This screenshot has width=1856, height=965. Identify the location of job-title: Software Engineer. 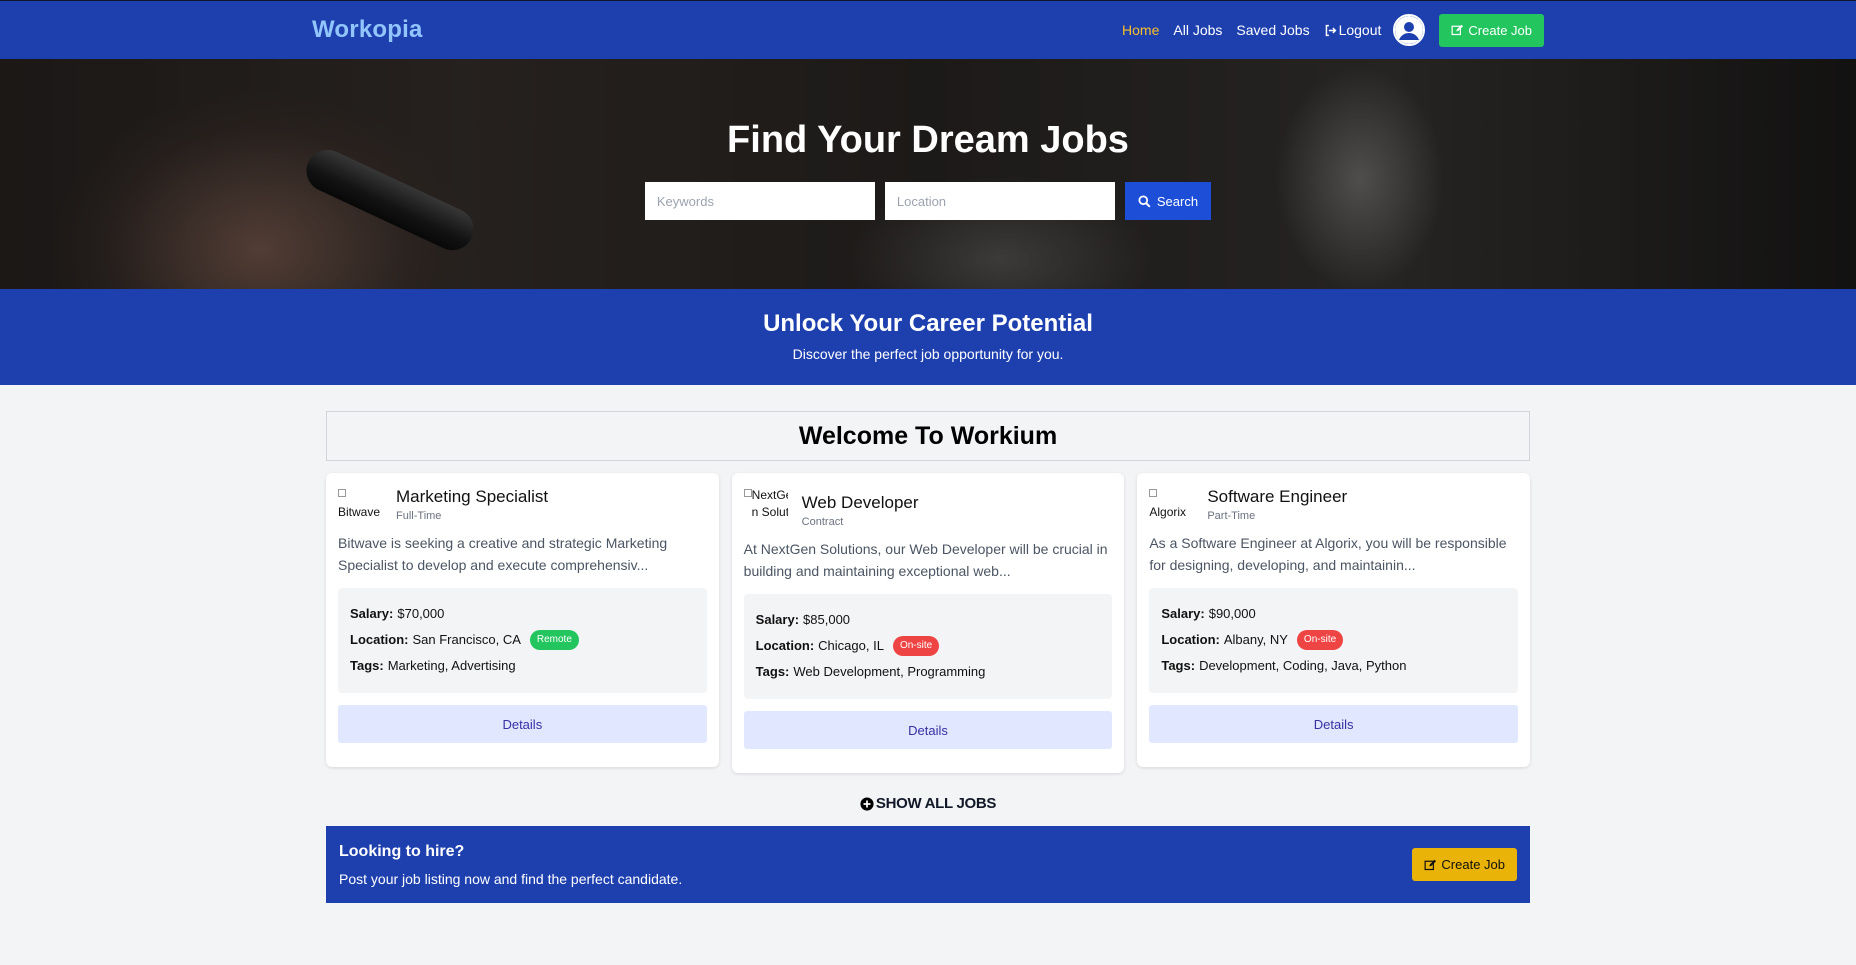
(1277, 496).